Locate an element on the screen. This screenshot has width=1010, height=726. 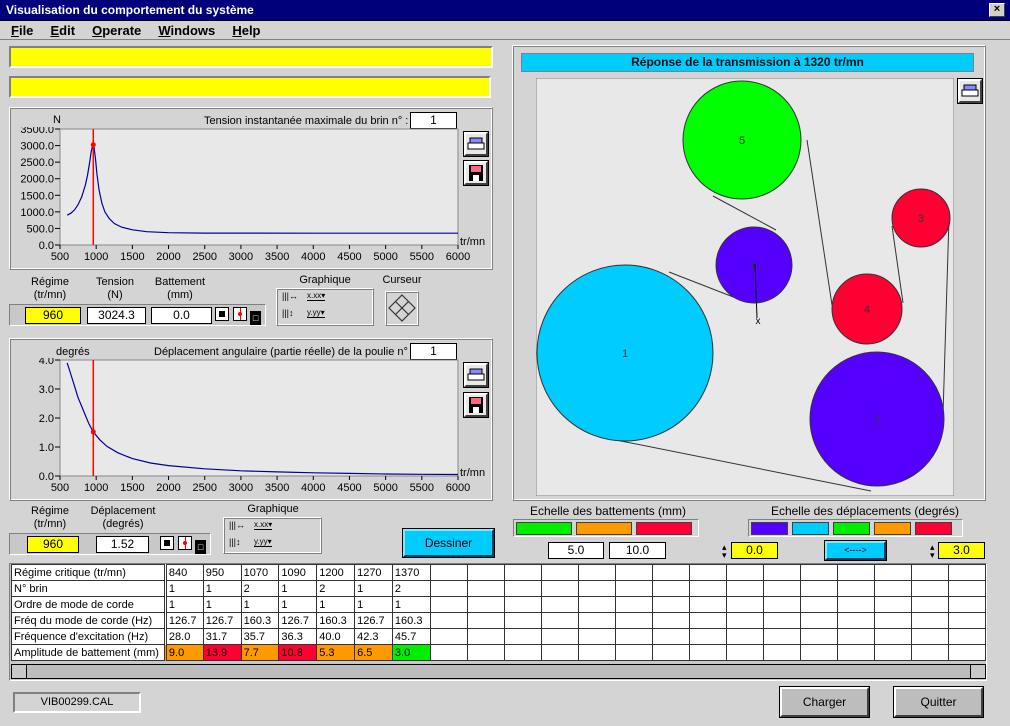
table-cell: 840 is located at coordinates (184, 572).